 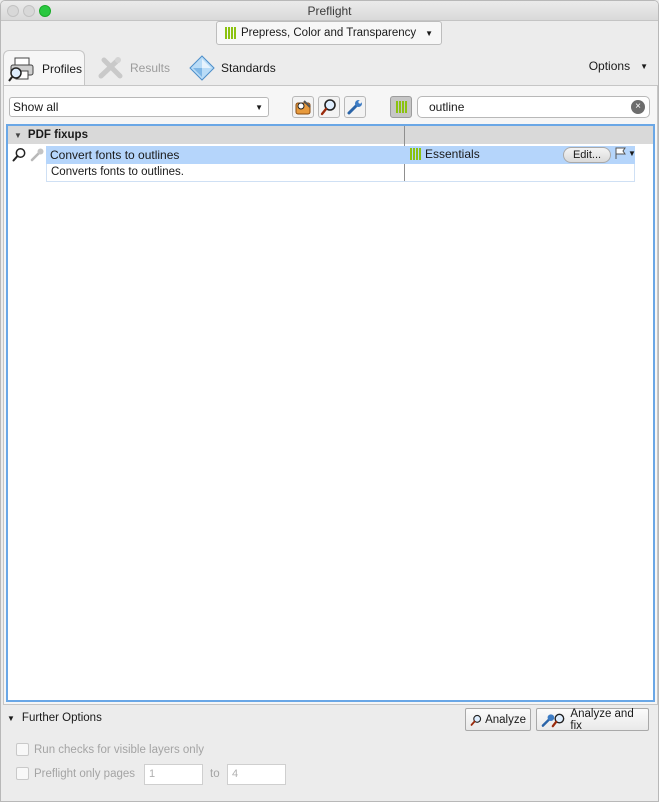 What do you see at coordinates (533, 107) in the screenshot?
I see `search-input: outline ×` at bounding box center [533, 107].